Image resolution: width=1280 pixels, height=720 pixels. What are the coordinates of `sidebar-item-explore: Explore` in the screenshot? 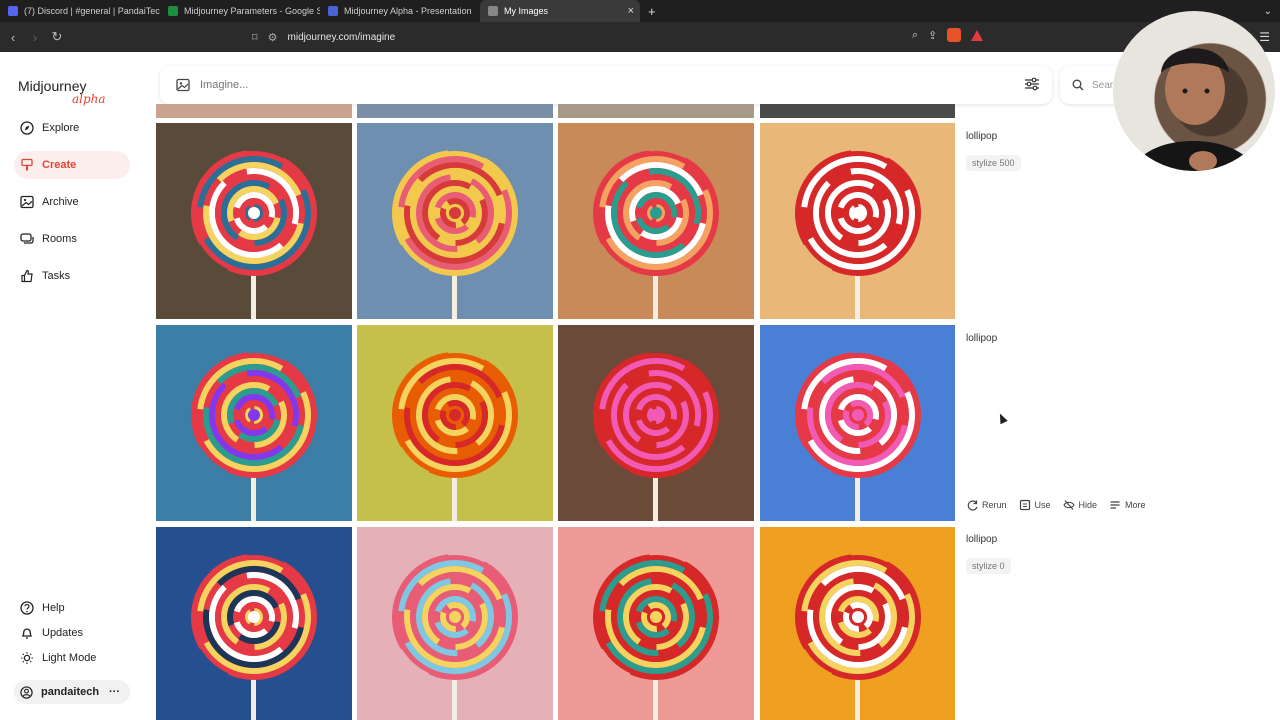 It's located at (72, 128).